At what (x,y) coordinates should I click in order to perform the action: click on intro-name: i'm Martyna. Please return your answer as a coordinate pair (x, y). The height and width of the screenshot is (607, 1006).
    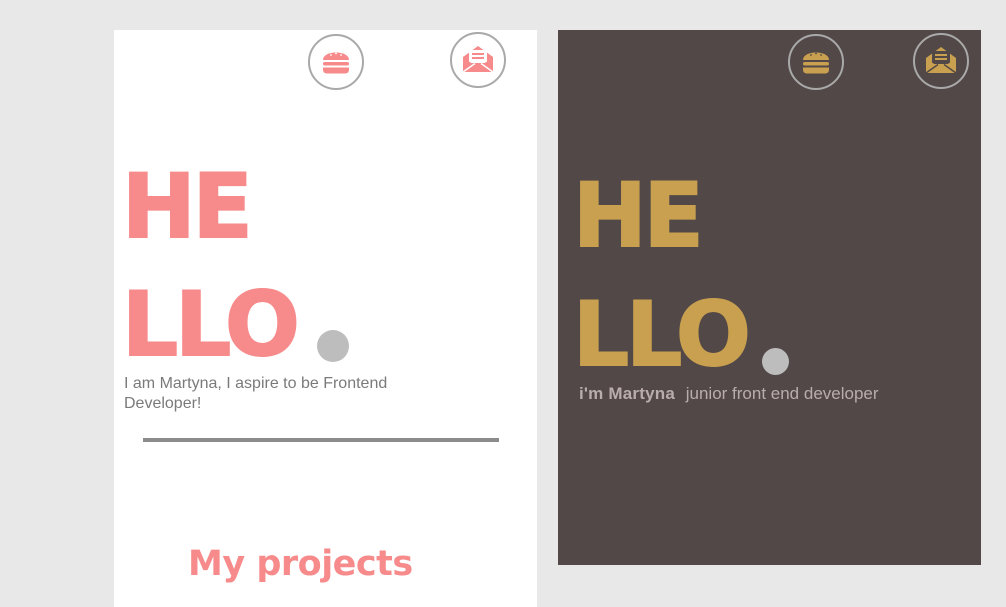
    Looking at the image, I should click on (627, 393).